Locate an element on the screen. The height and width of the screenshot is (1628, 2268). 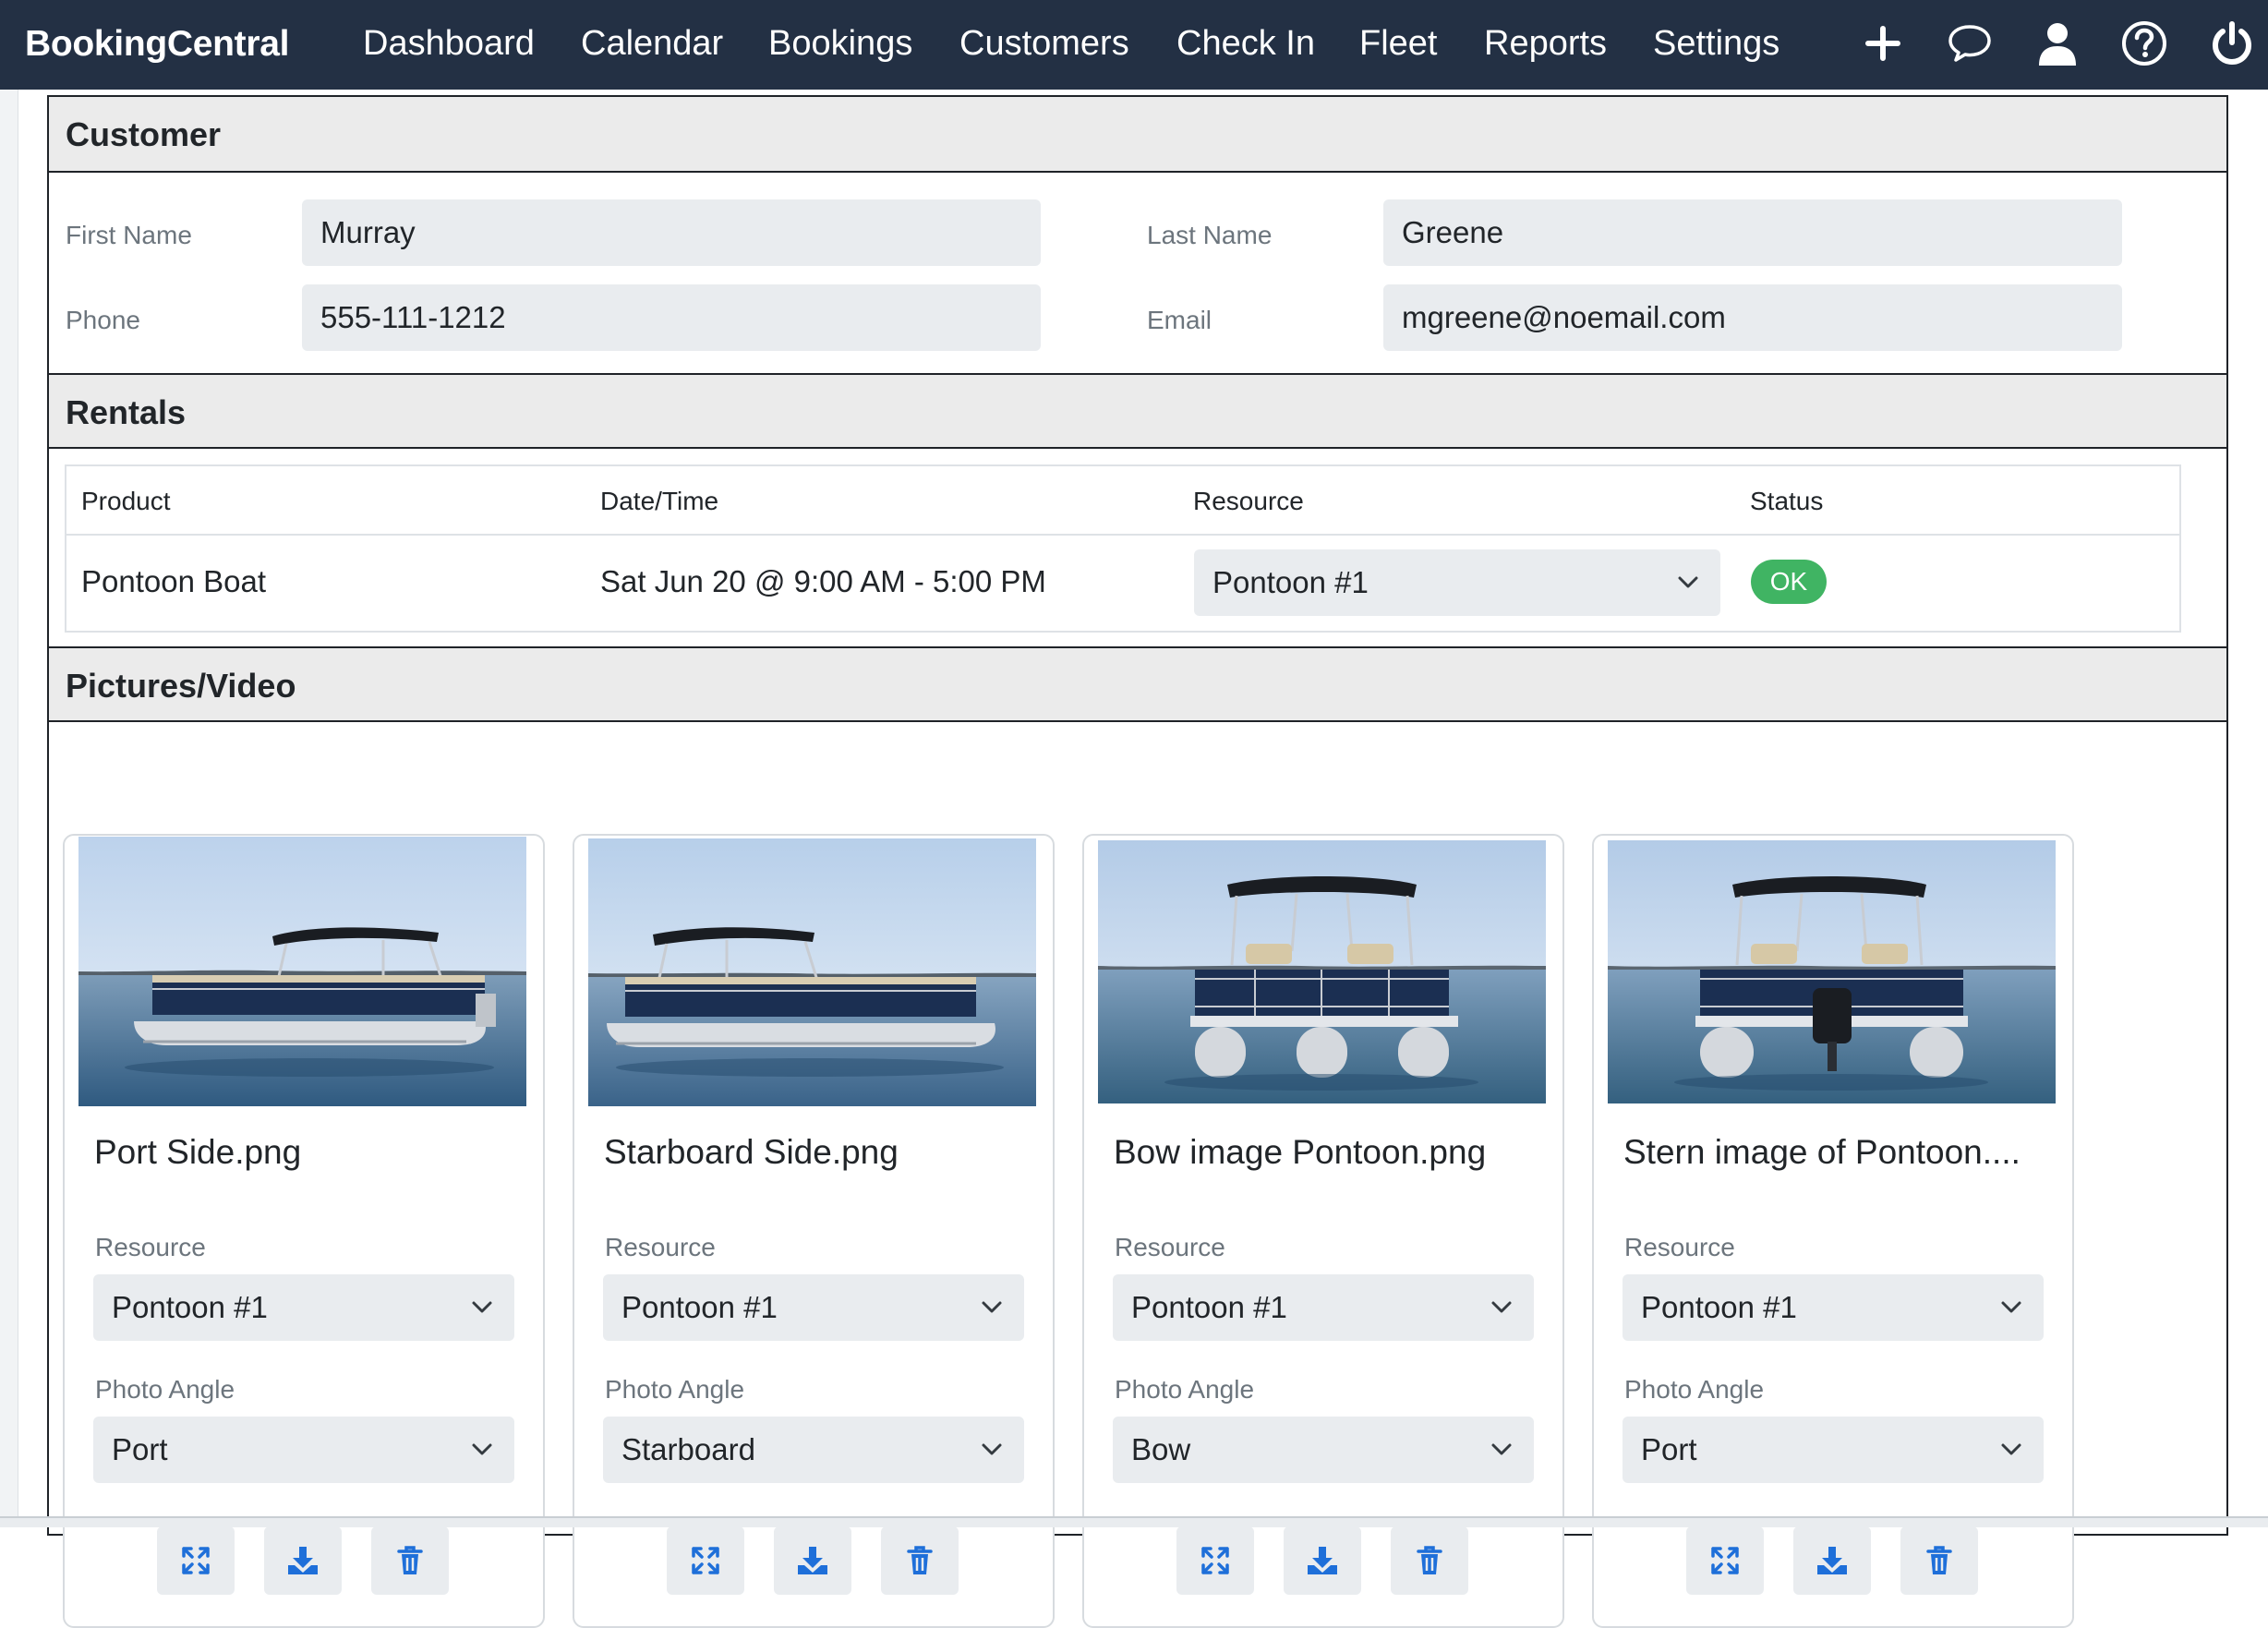
plus-icon is located at coordinates (1883, 43).